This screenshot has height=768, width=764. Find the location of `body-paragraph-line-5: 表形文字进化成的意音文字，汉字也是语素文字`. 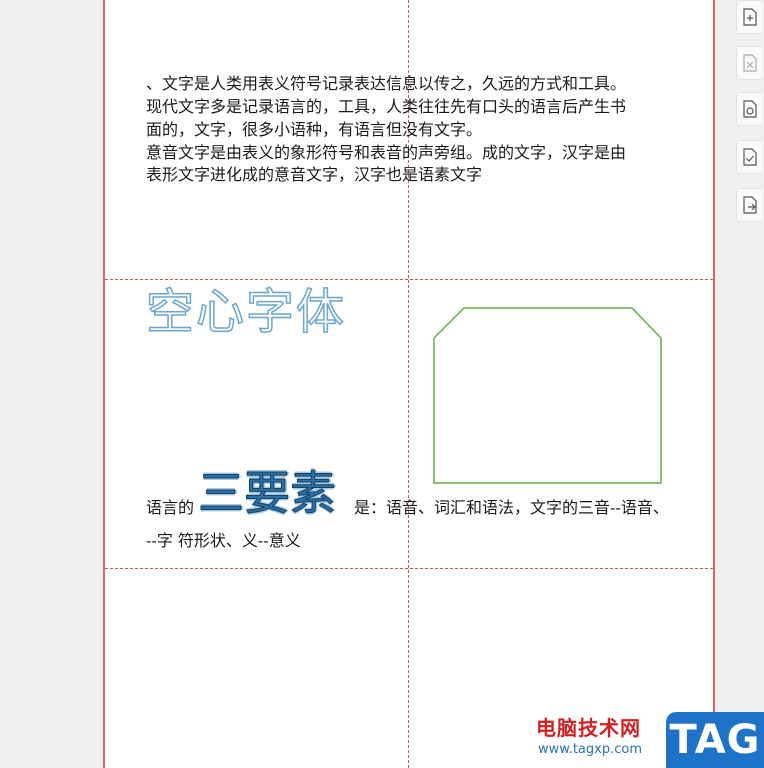

body-paragraph-line-5: 表形文字进化成的意音文字，汉字也是语素文字 is located at coordinates (314, 174).